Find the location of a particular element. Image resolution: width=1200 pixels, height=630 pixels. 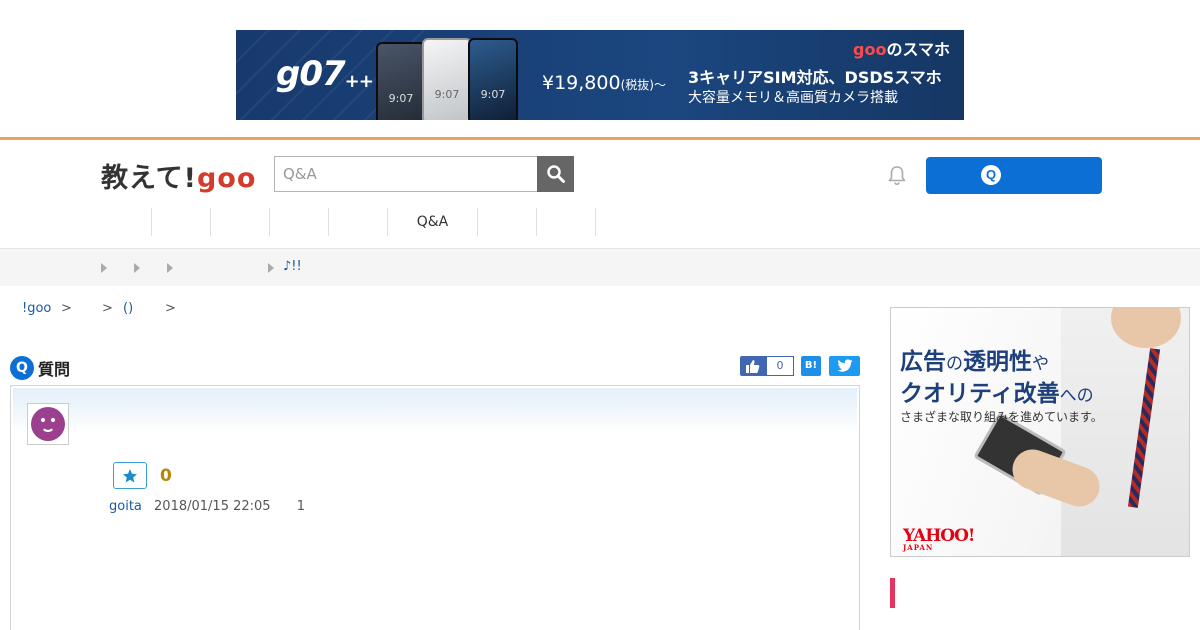

ad-headline: 広告の透明性や is located at coordinates (974, 362).